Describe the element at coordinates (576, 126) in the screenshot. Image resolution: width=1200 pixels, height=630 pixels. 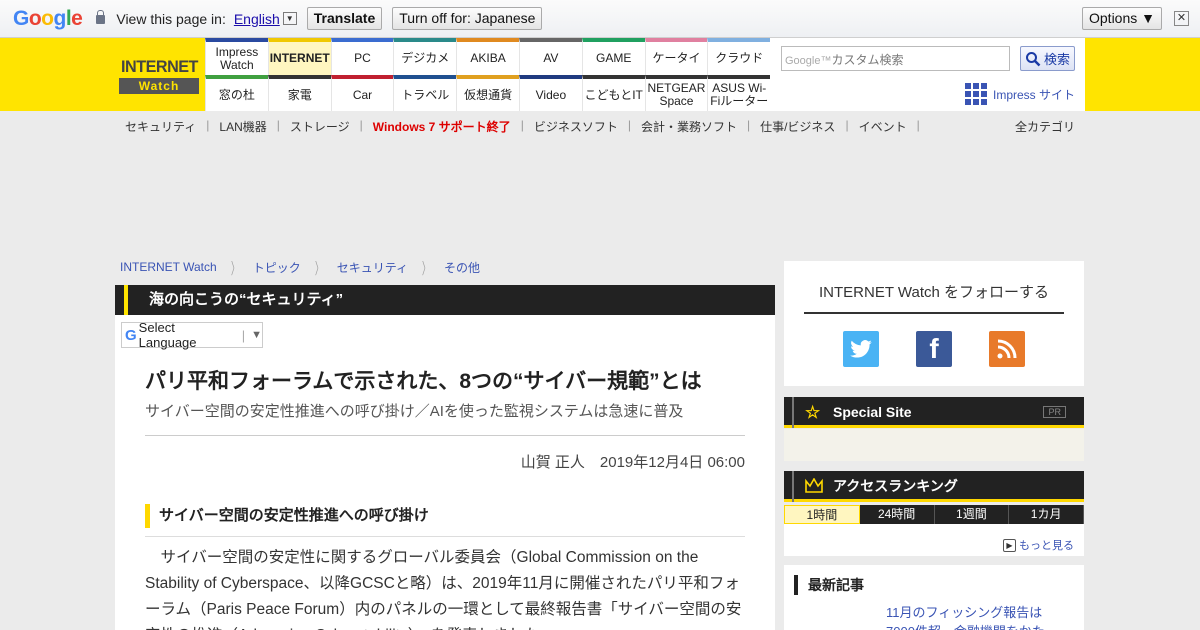
I see `category-link: ビジネスソフト` at that location.